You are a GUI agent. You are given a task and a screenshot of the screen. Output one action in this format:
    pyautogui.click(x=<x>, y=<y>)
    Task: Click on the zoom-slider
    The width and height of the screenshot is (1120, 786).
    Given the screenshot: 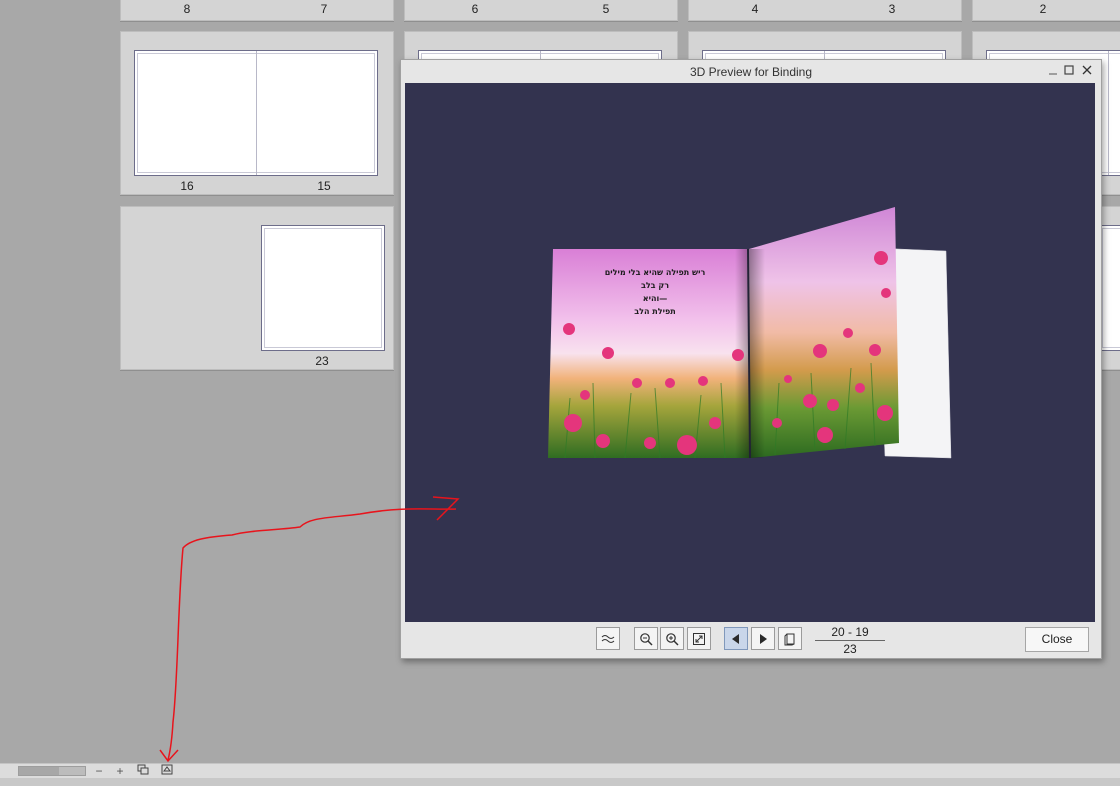 What is the action you would take?
    pyautogui.click(x=52, y=771)
    